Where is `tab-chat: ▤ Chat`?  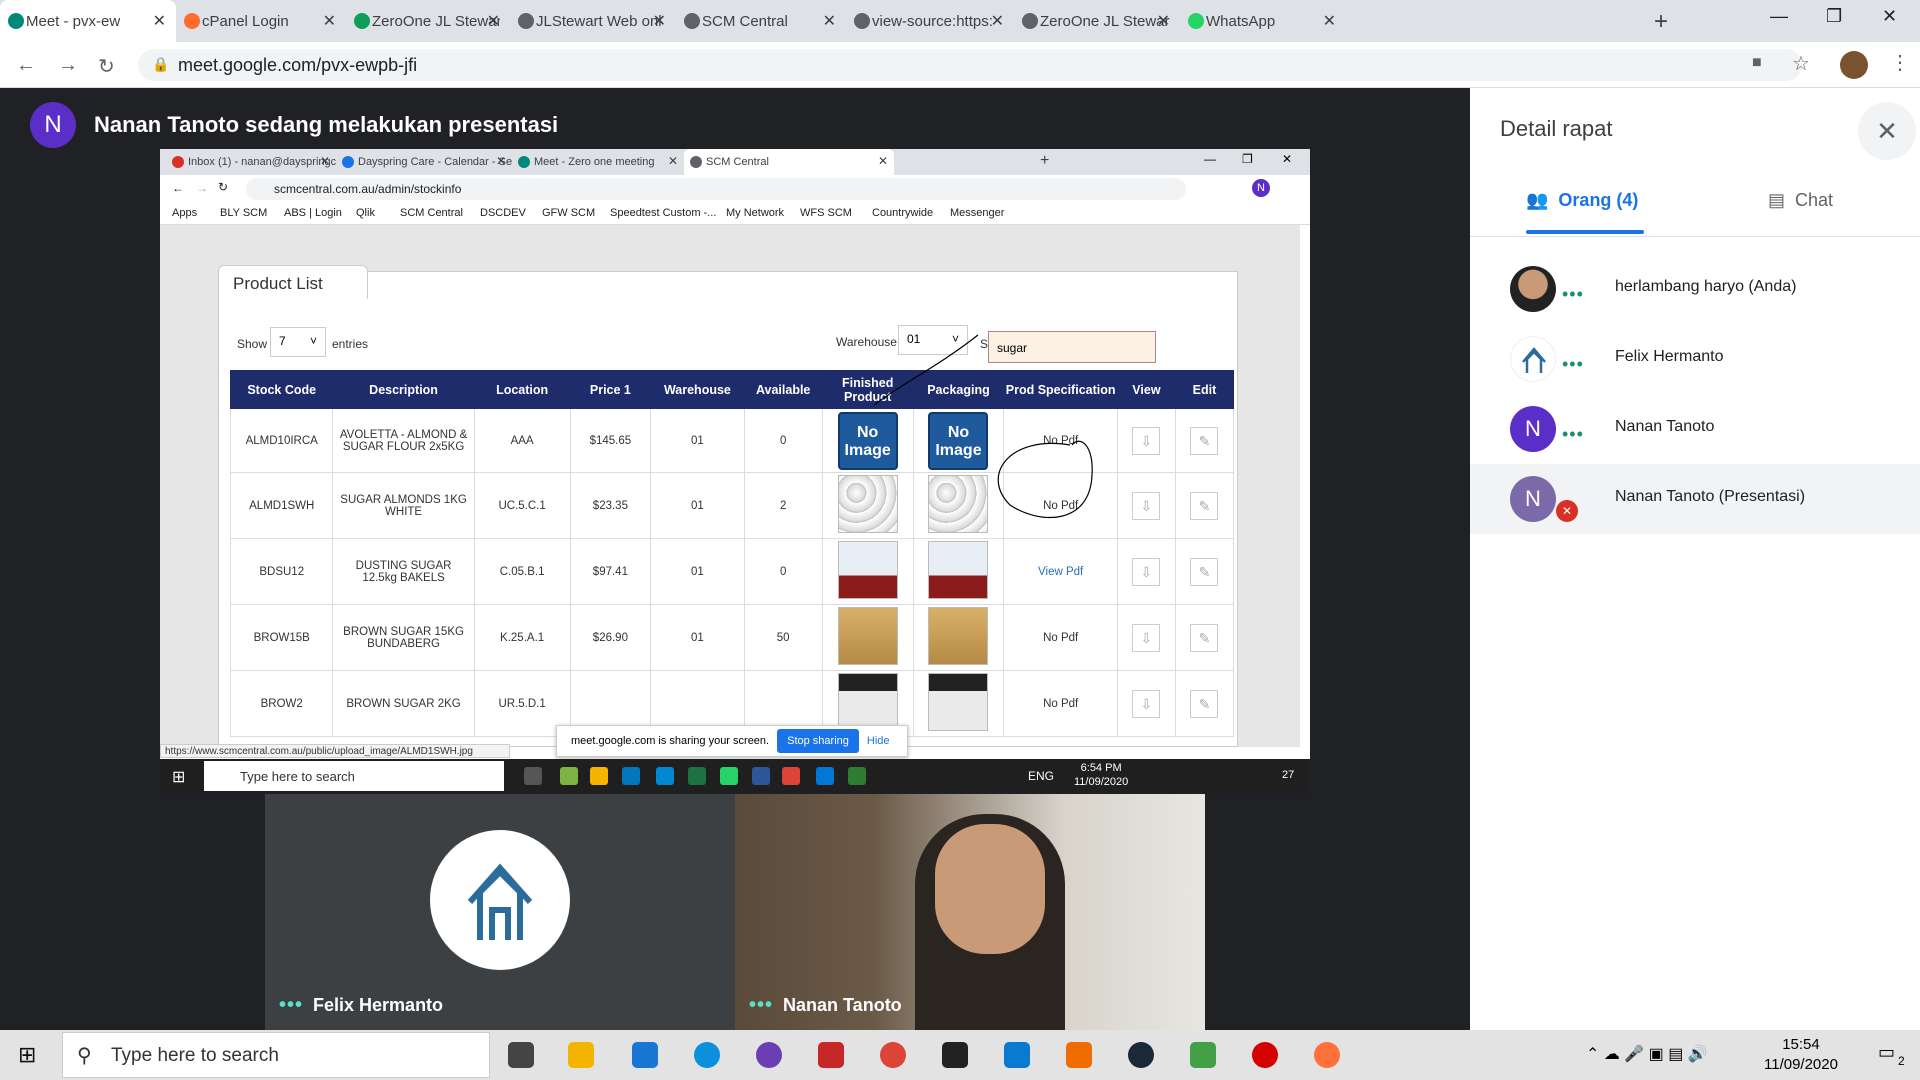 tab-chat: ▤ Chat is located at coordinates (1800, 200).